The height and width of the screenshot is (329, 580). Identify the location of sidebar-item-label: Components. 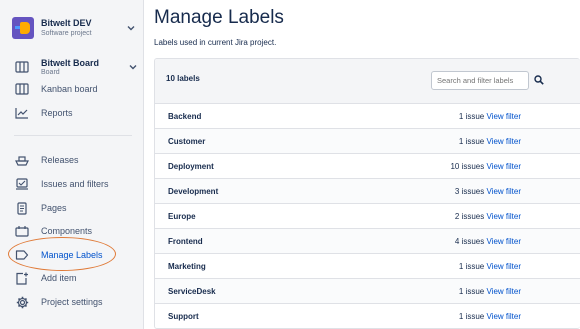
(67, 231).